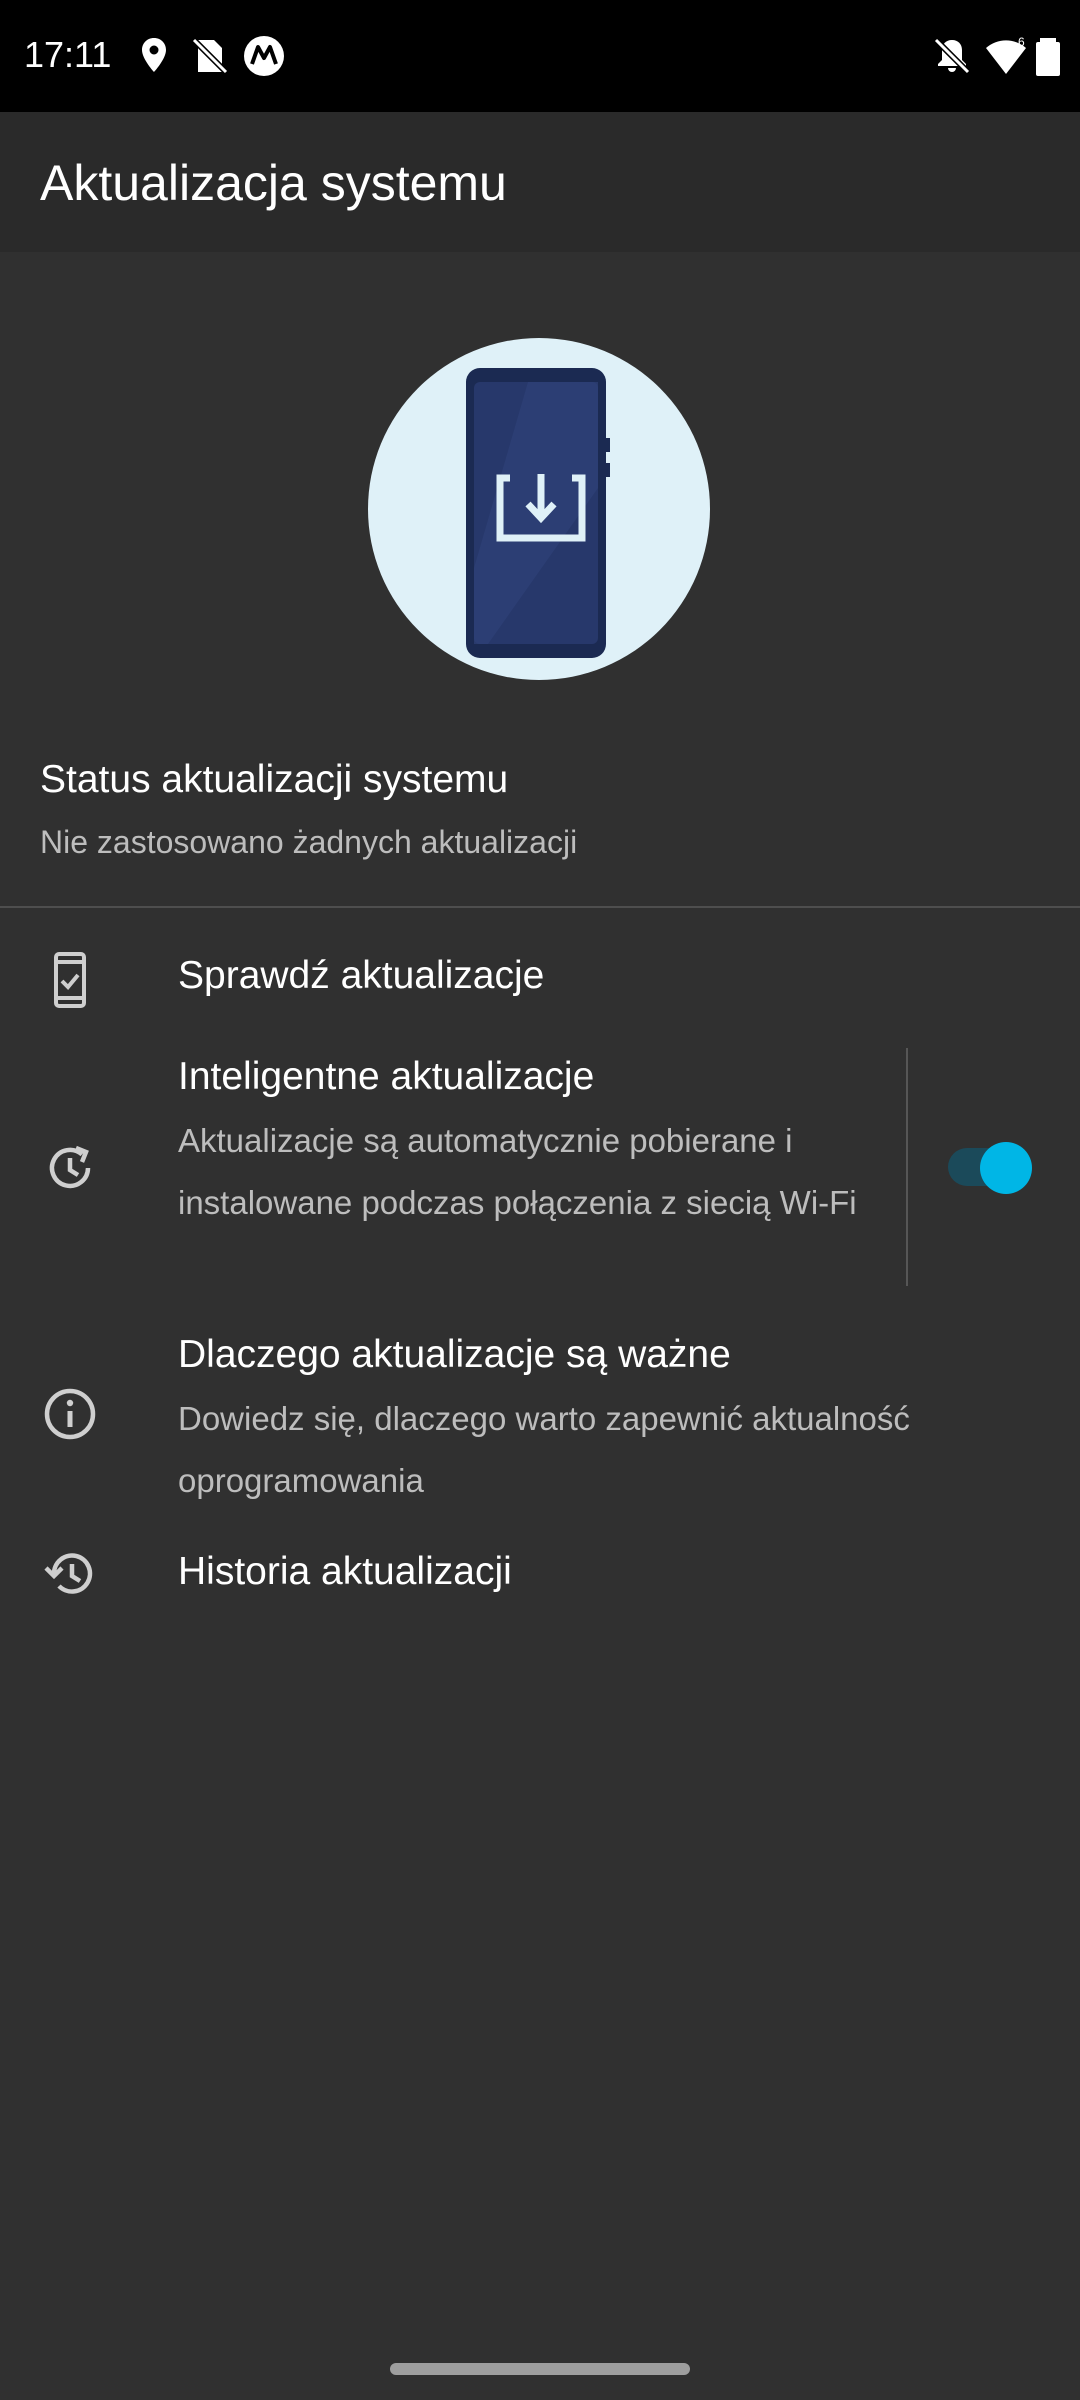 The height and width of the screenshot is (2400, 1080). What do you see at coordinates (540, 907) in the screenshot?
I see `divider` at bounding box center [540, 907].